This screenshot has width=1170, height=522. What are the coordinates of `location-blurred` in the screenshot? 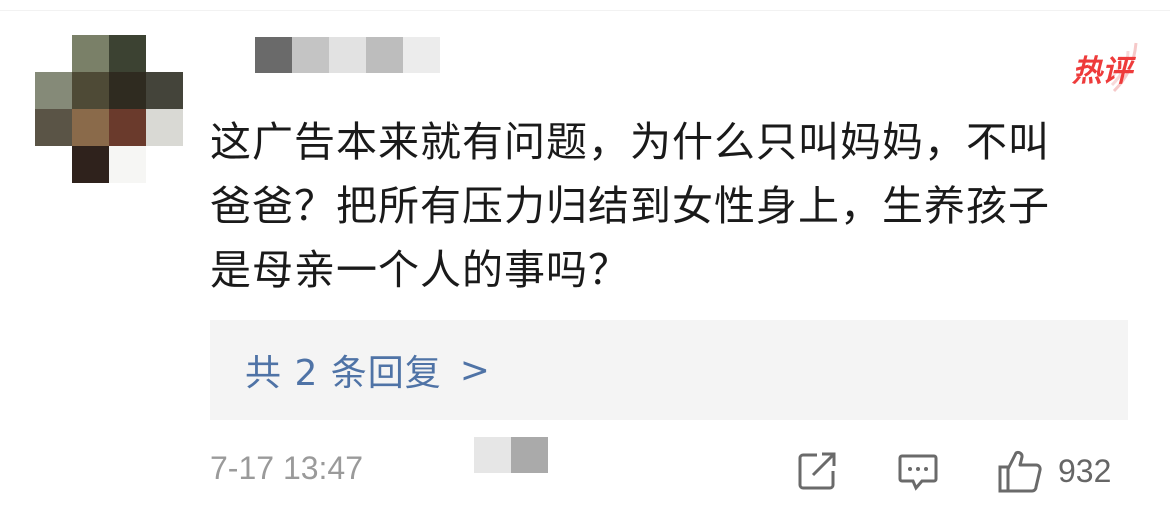 It's located at (511, 455).